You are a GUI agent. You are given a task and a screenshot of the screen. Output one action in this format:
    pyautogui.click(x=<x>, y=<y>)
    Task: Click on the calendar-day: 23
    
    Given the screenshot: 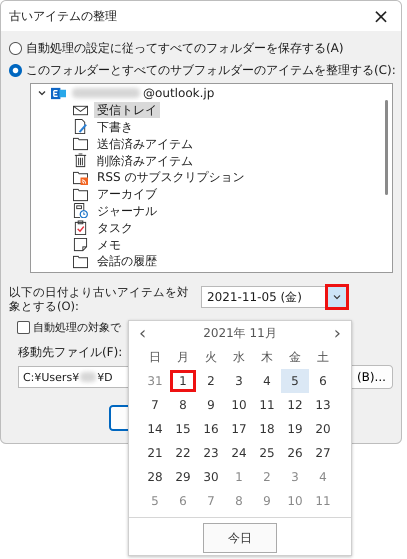 What is the action you would take?
    pyautogui.click(x=211, y=453)
    